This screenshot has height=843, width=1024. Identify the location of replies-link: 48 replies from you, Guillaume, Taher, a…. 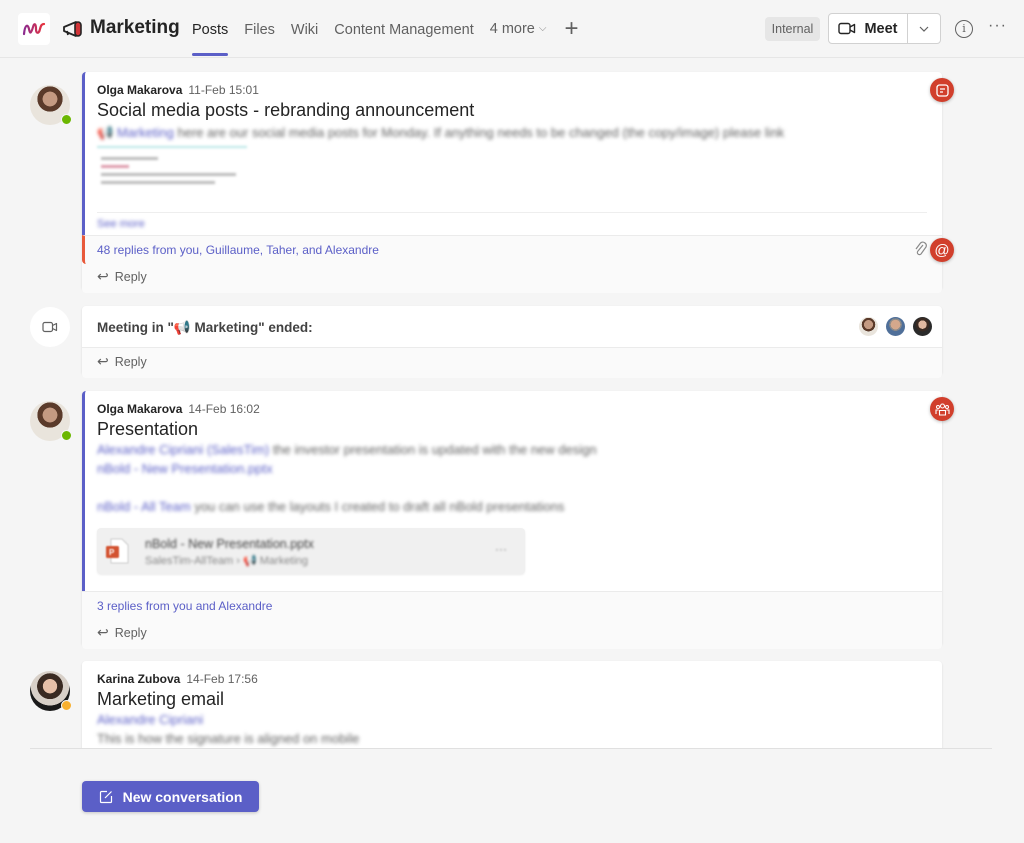
(513, 250).